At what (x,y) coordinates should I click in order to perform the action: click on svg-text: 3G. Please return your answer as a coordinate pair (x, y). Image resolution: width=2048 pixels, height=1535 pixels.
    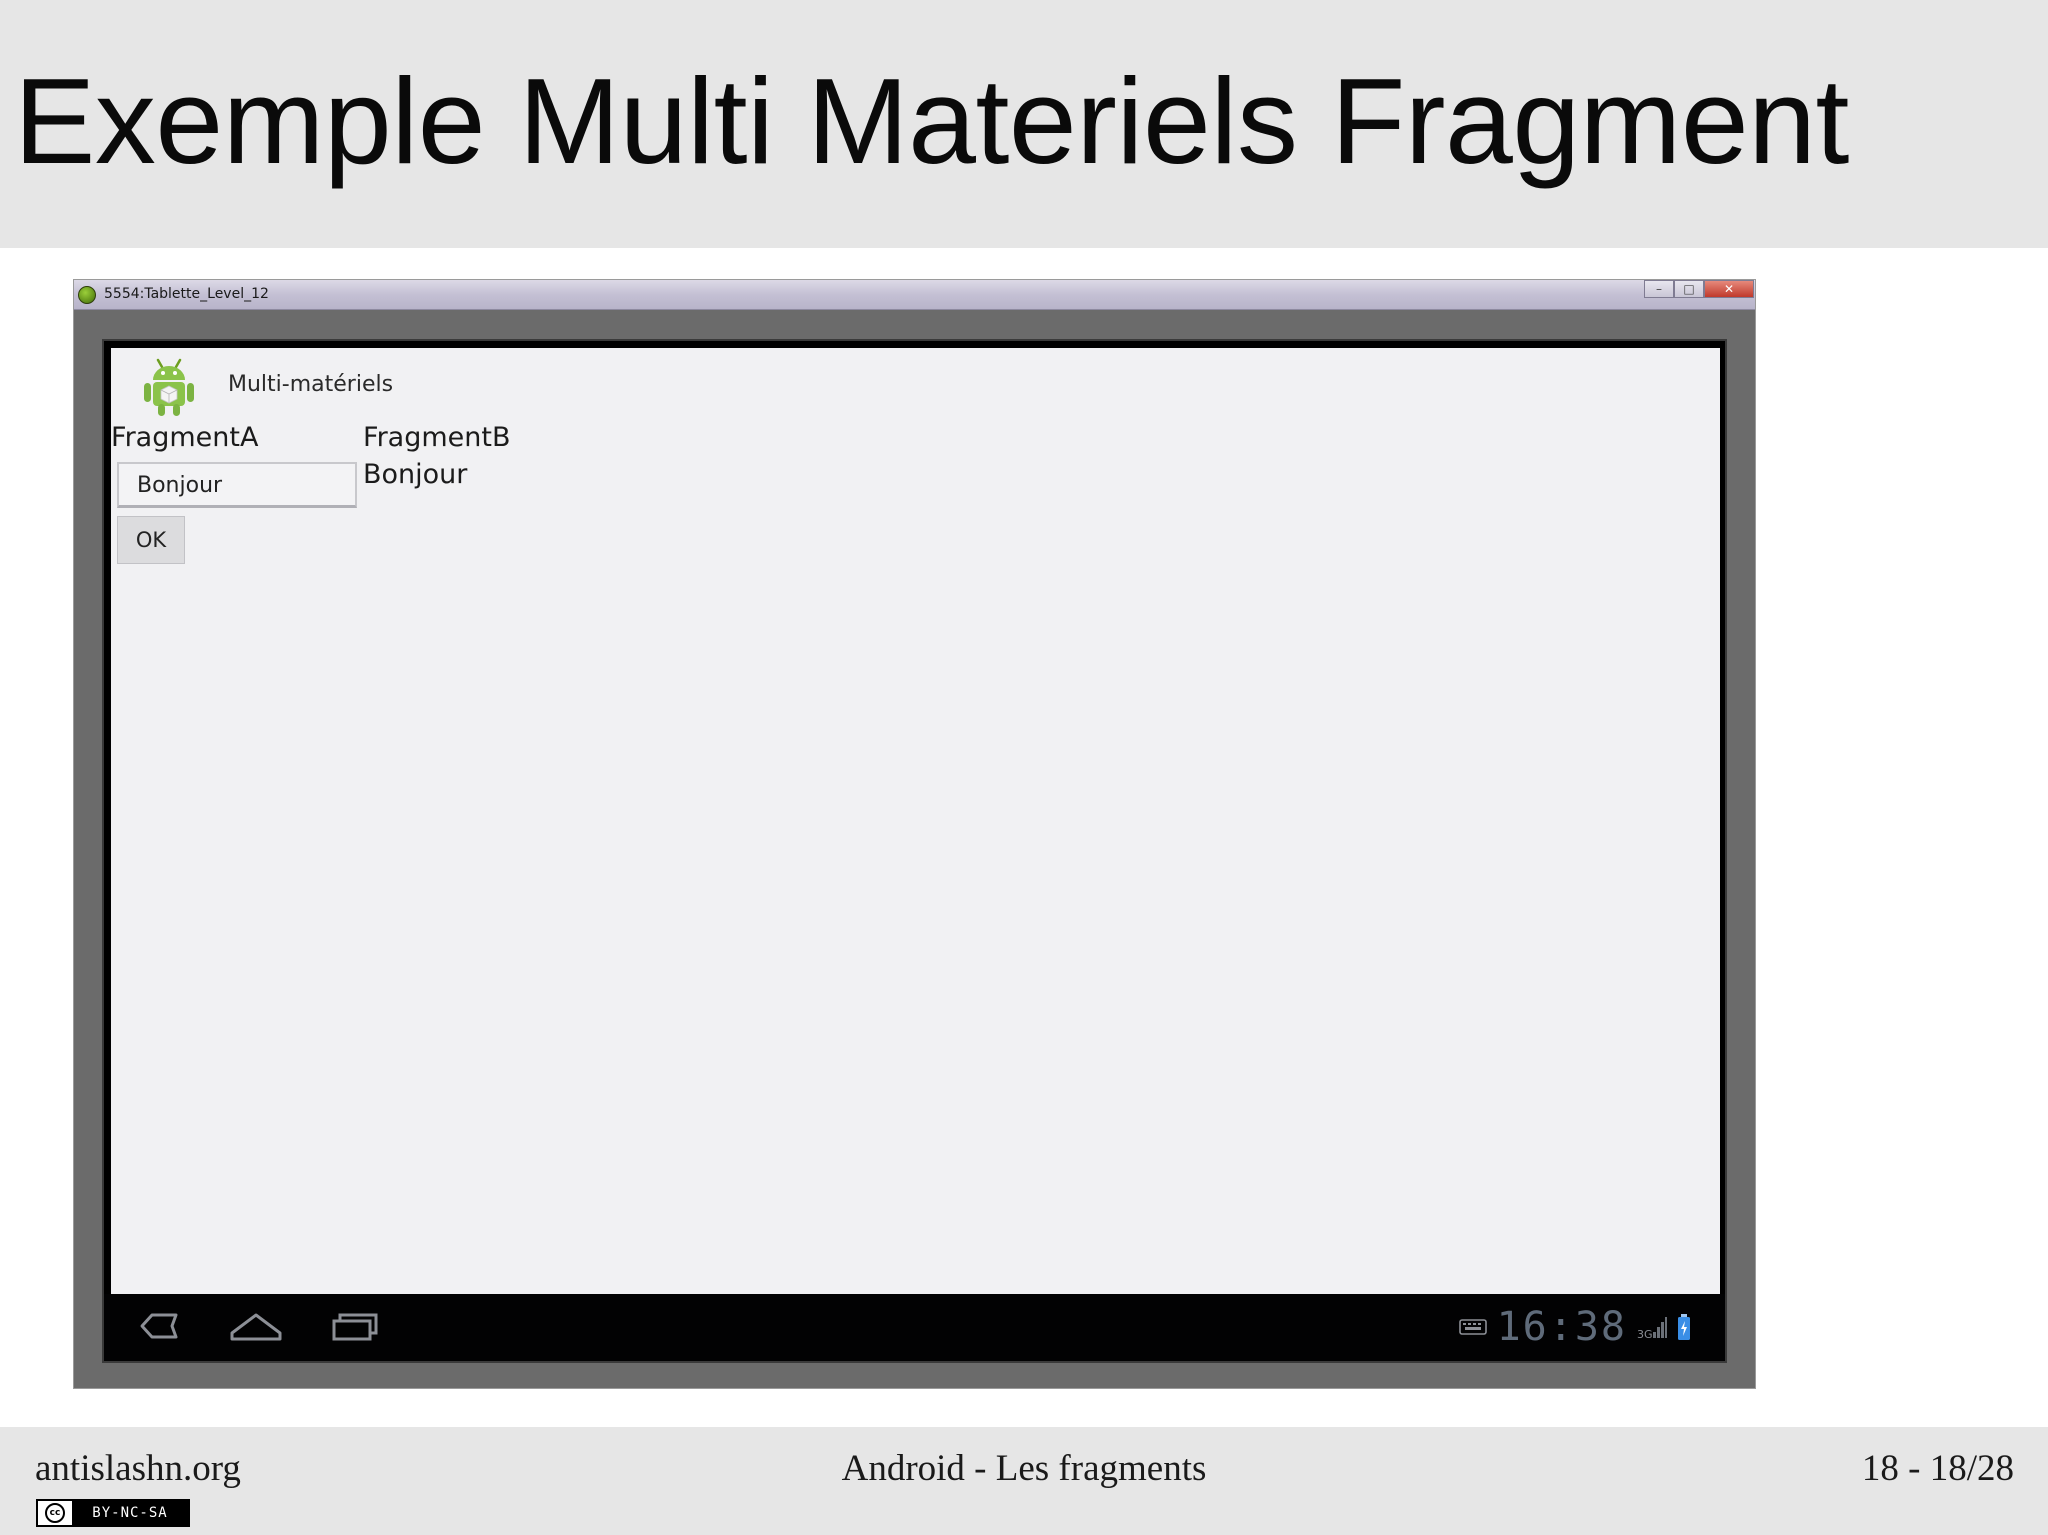
    Looking at the image, I should click on (1645, 1334).